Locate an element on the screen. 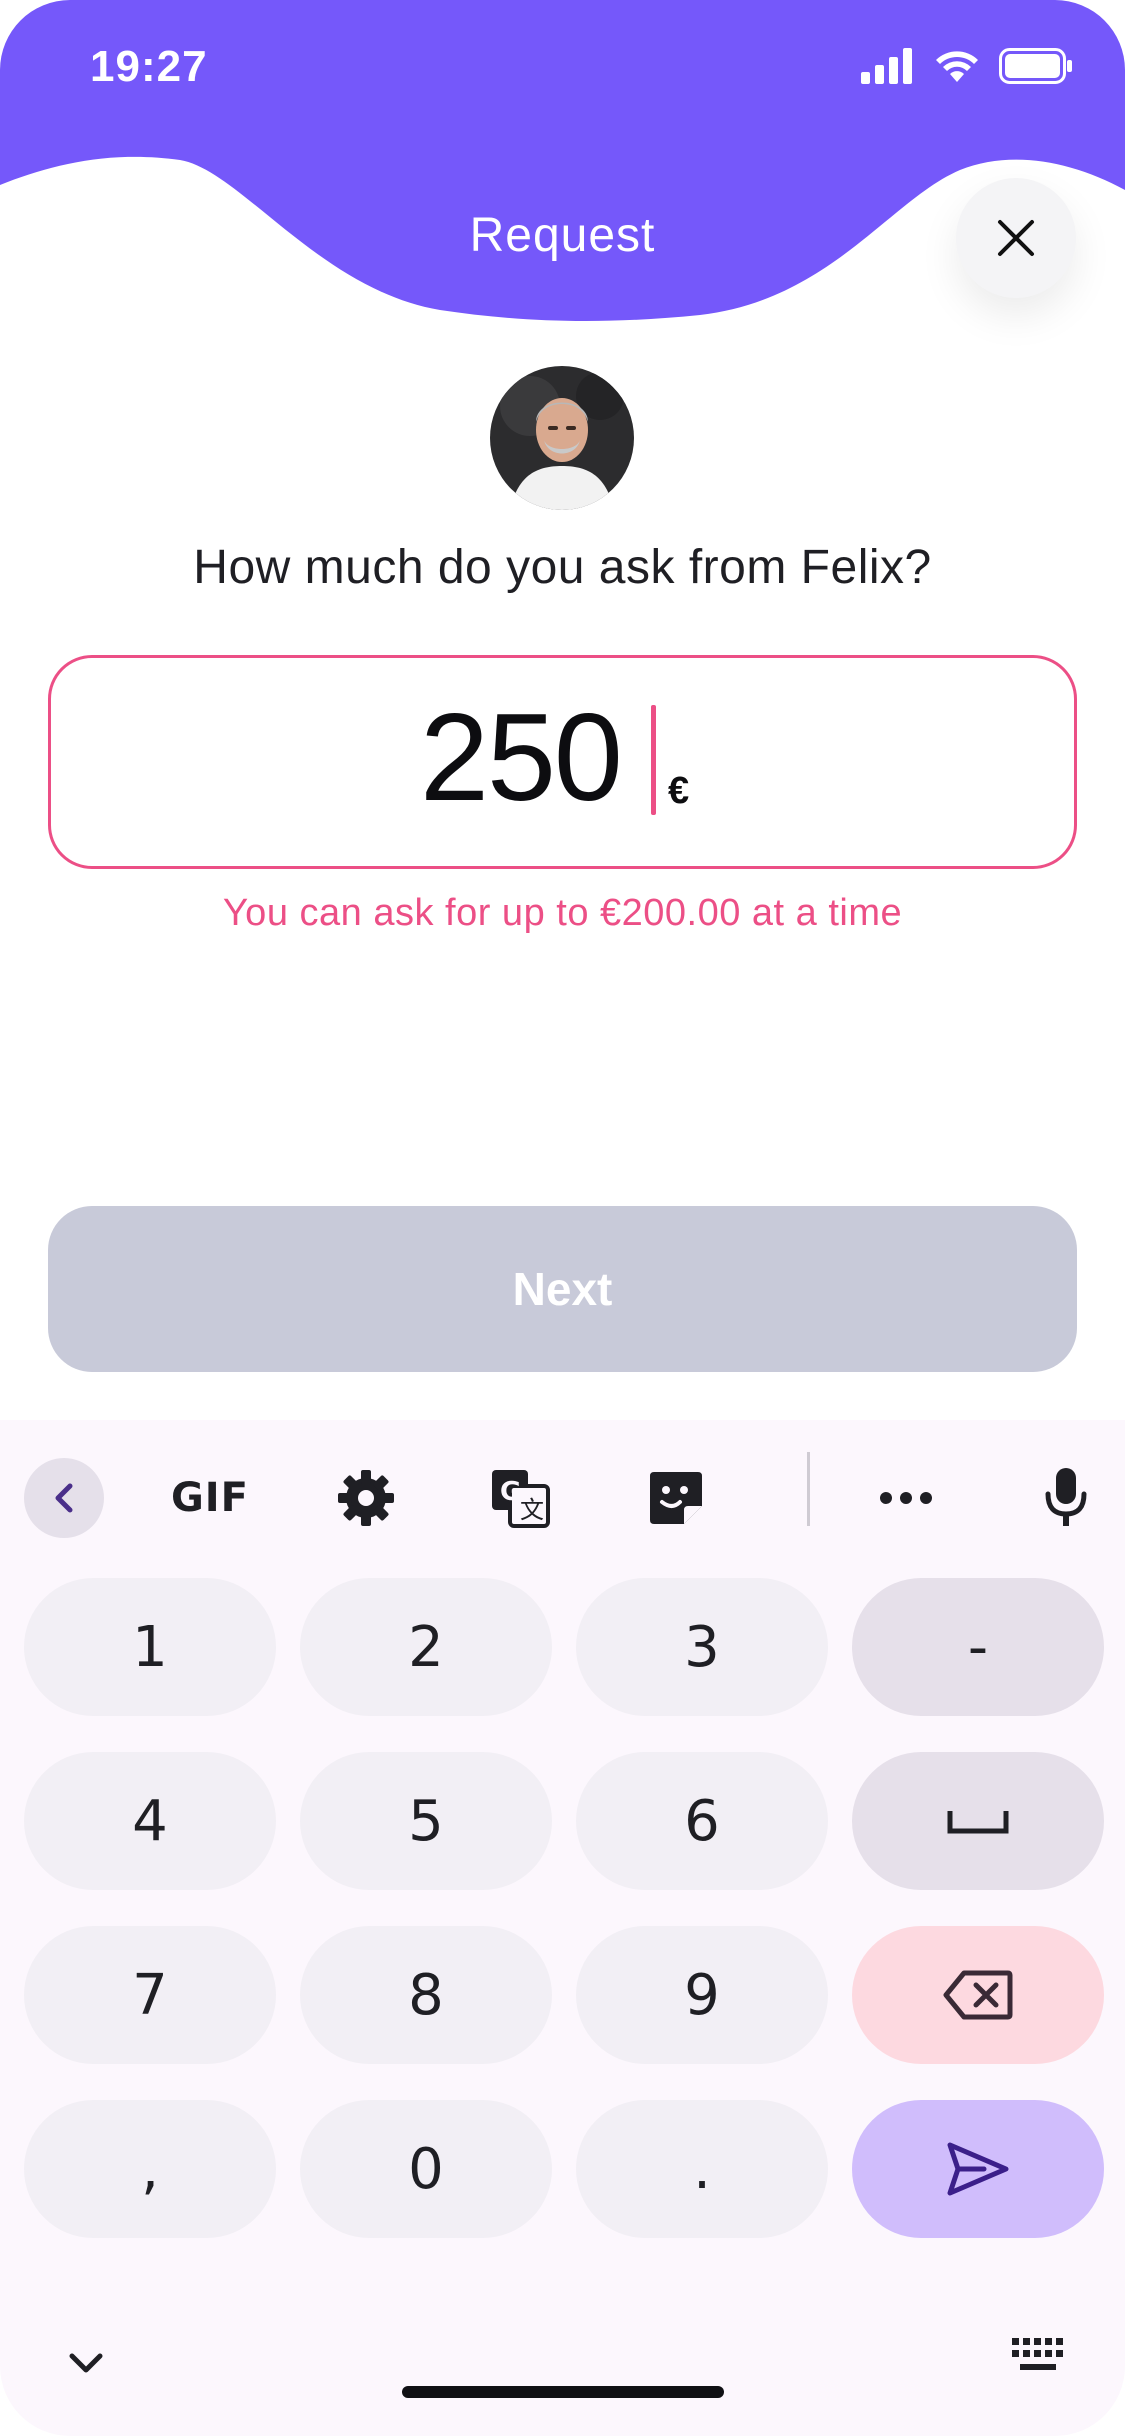 The height and width of the screenshot is (2436, 1125). gear-icon is located at coordinates (366, 1498).